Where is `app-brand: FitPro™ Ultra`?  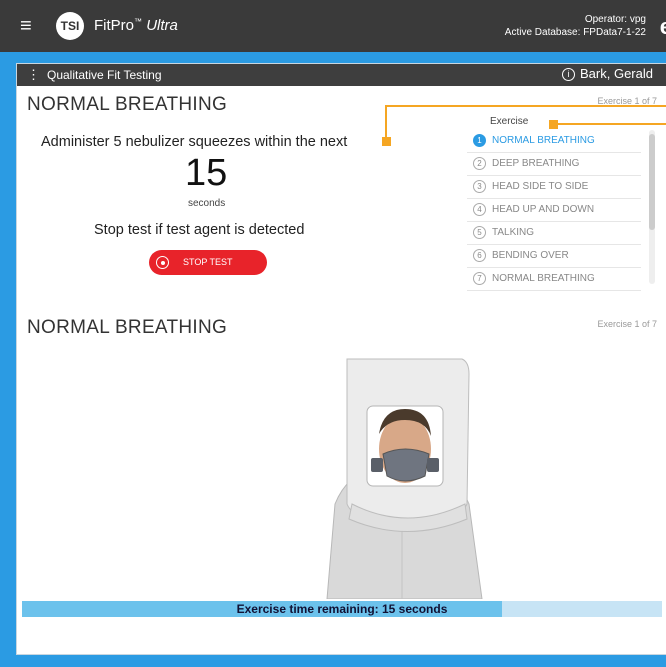 app-brand: FitPro™ Ultra is located at coordinates (136, 25).